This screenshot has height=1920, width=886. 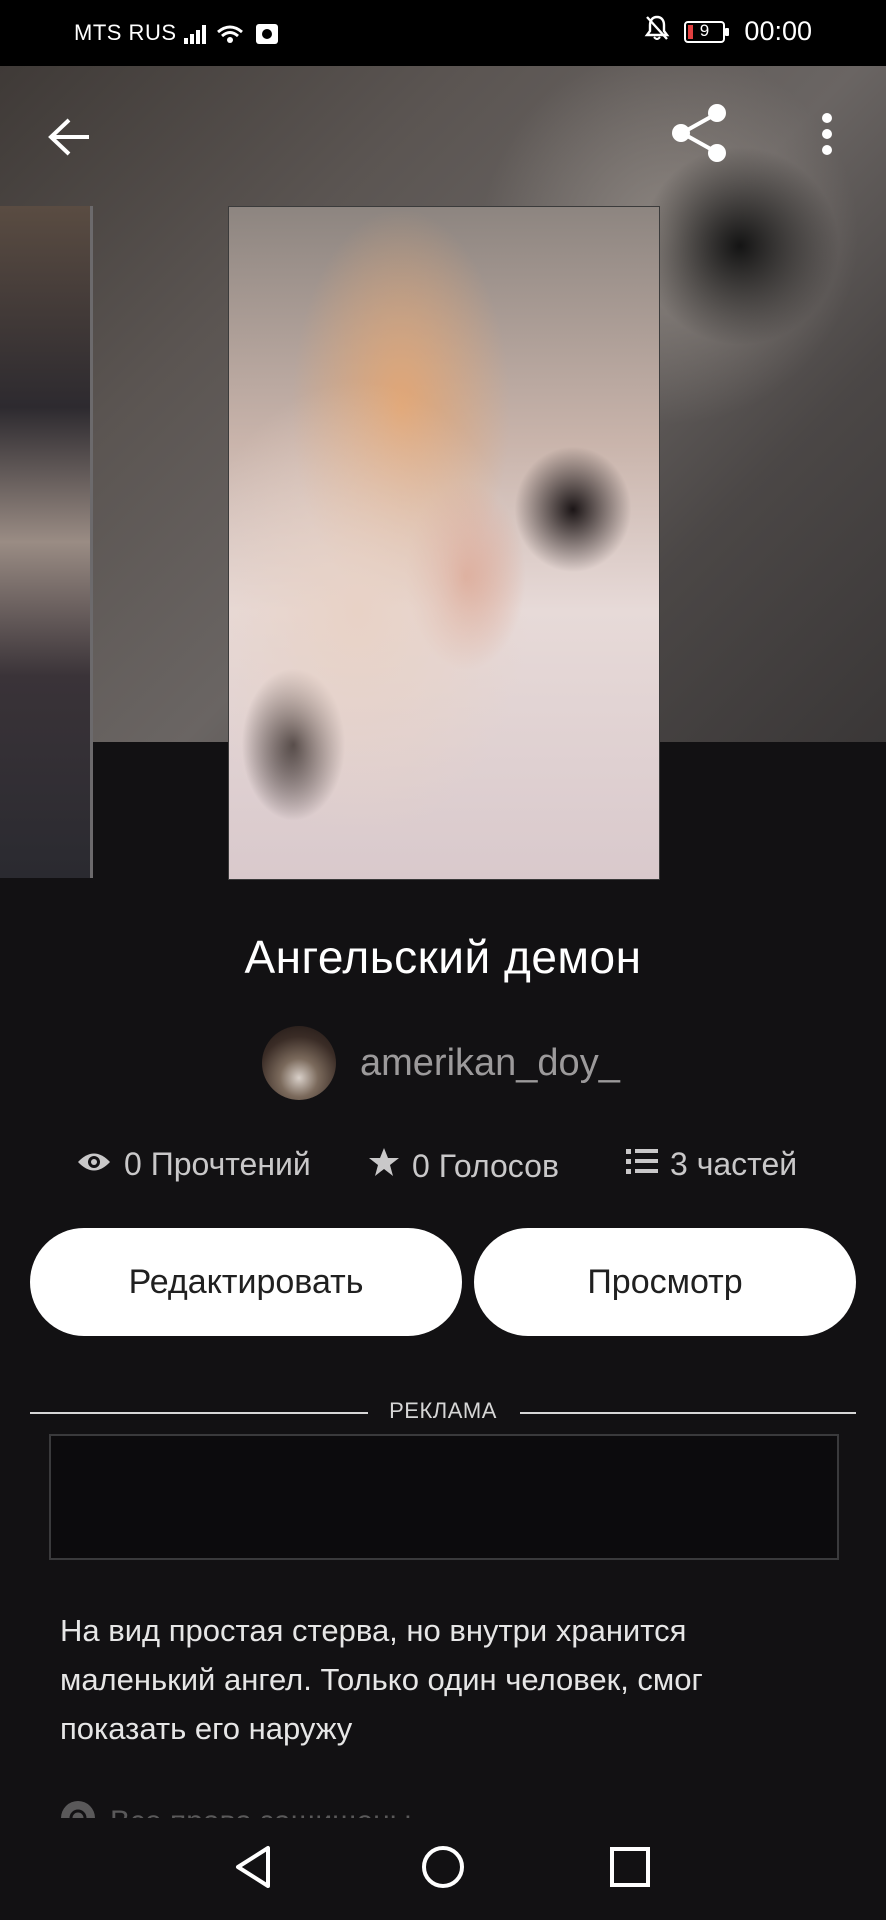 I want to click on nav-home-button, so click(x=443, y=1869).